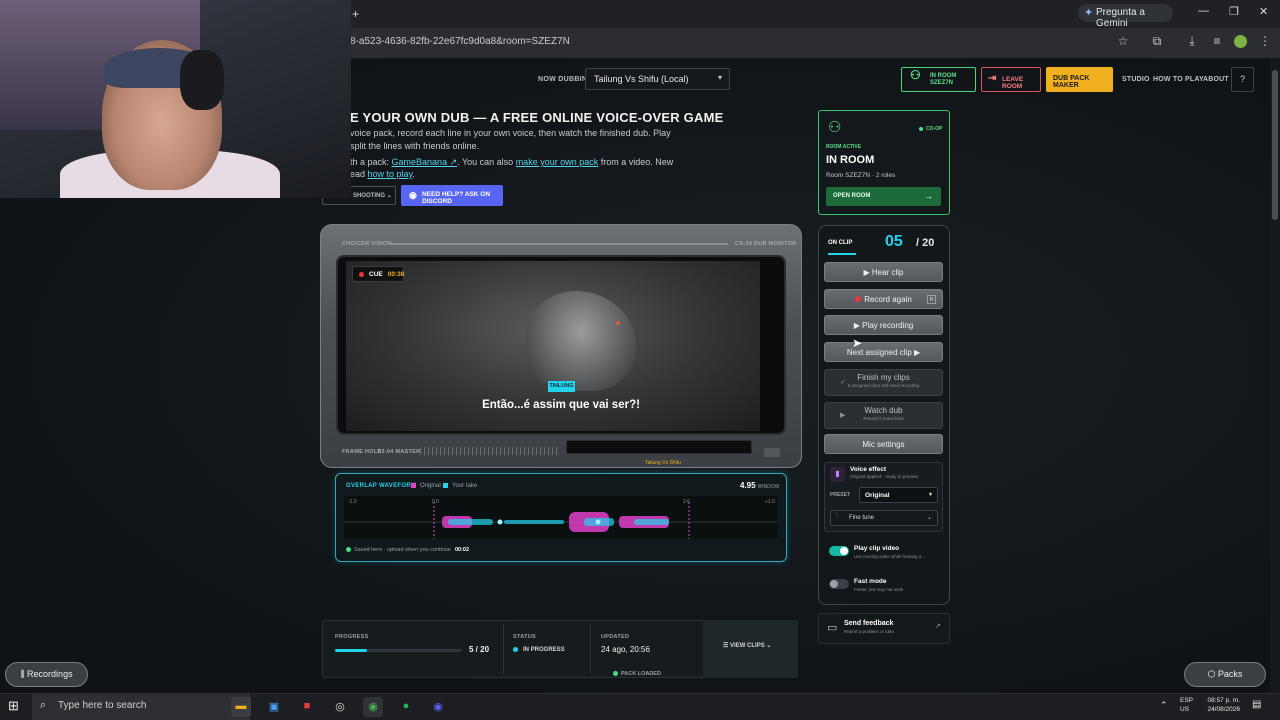 Image resolution: width=1280 pixels, height=720 pixels. I want to click on profile-avatar, so click(1240, 41).